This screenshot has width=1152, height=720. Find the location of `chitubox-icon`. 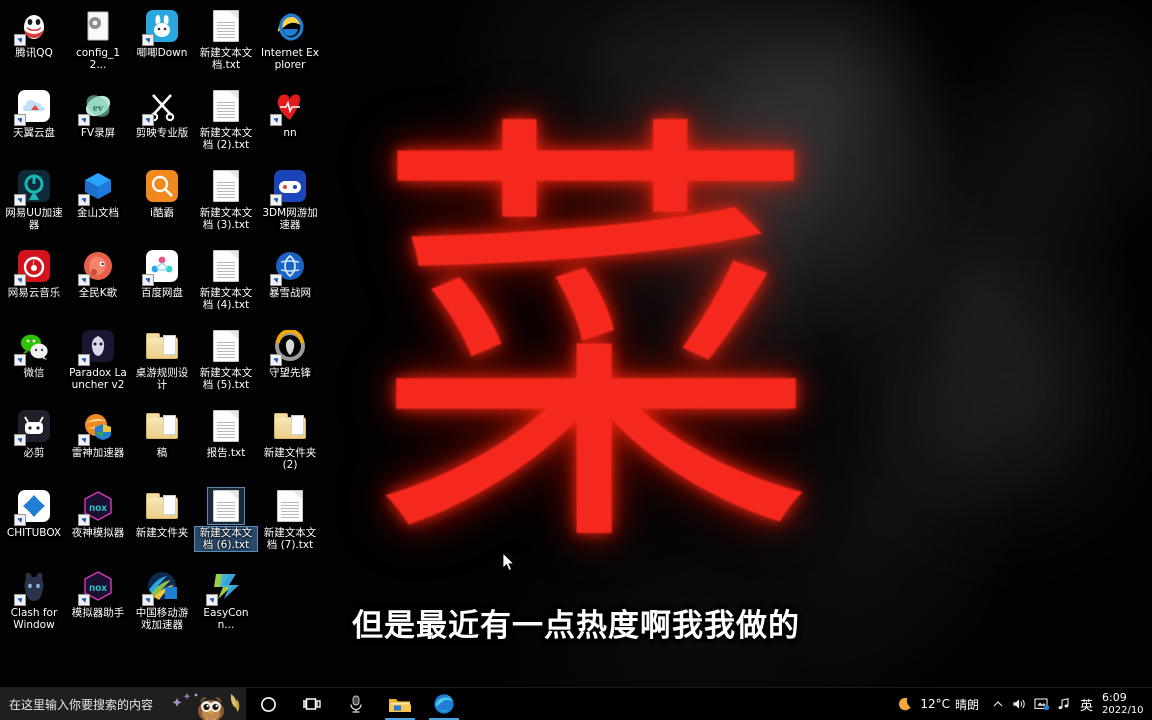

chitubox-icon is located at coordinates (33, 507).